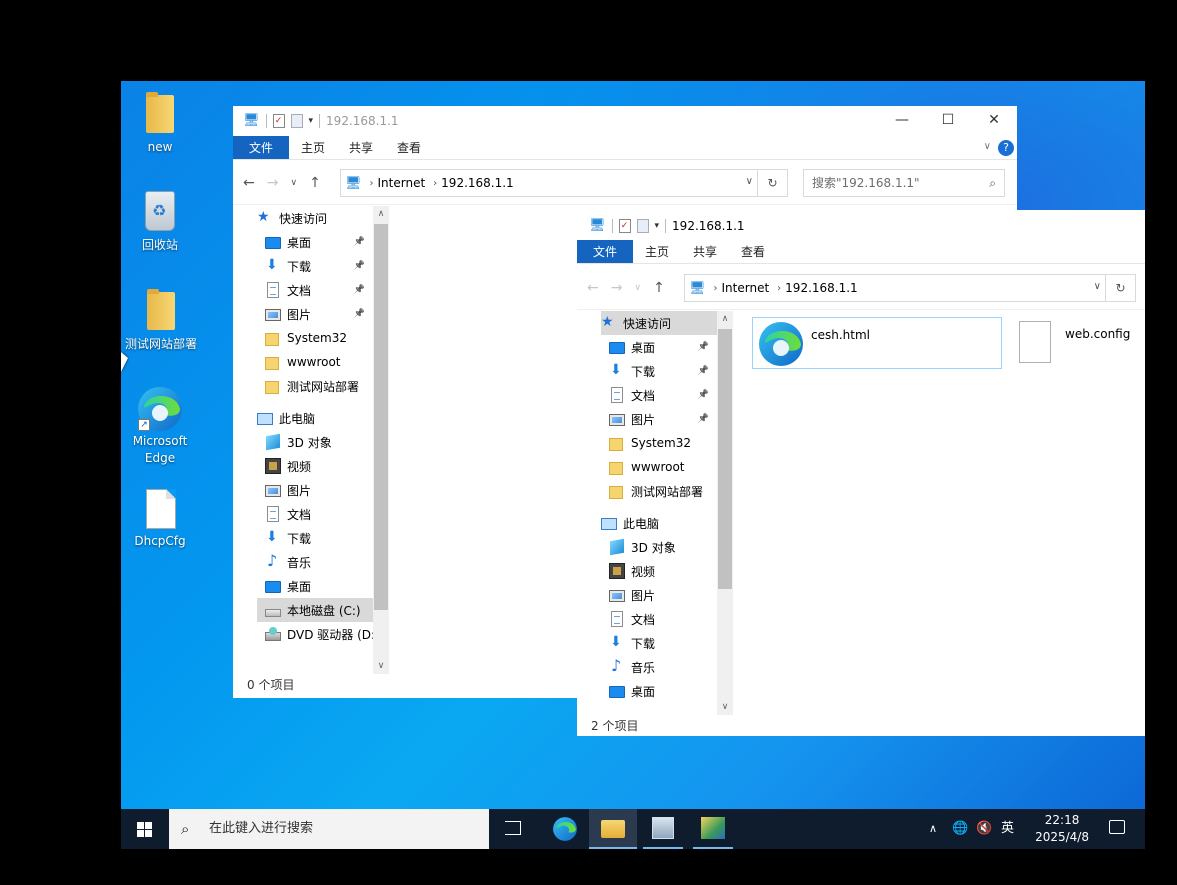  I want to click on desktop-icon-new: new, so click(160, 122).